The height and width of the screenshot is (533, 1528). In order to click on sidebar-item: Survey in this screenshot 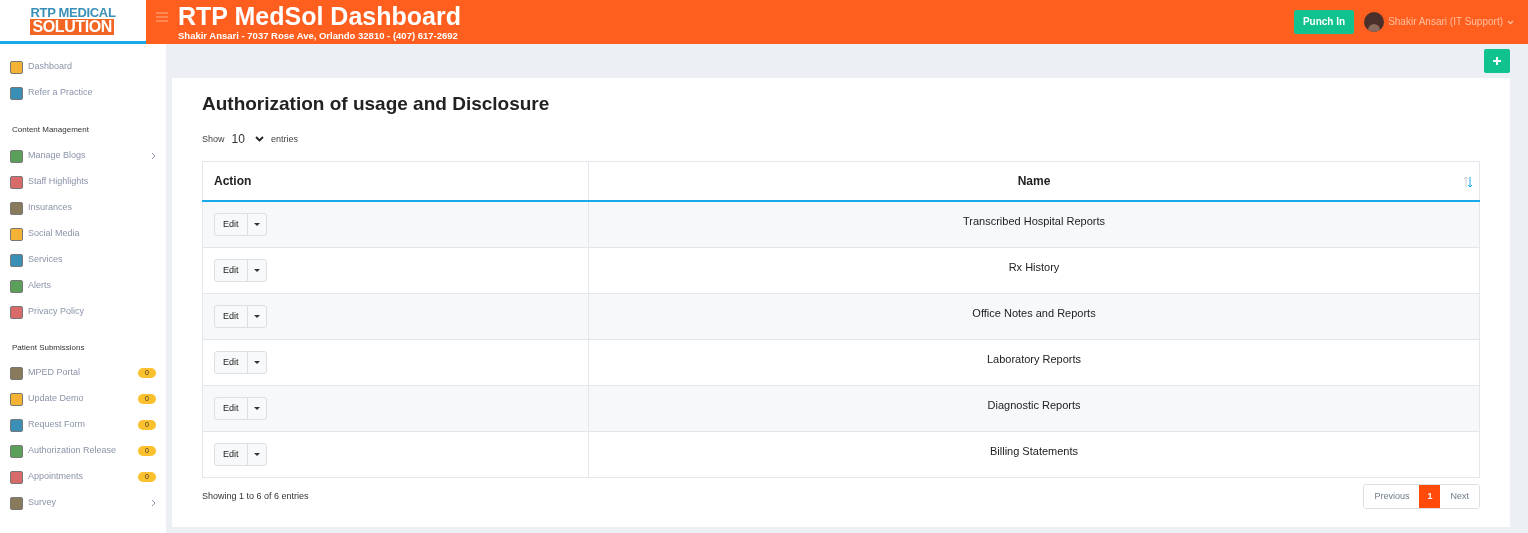, I will do `click(83, 503)`.